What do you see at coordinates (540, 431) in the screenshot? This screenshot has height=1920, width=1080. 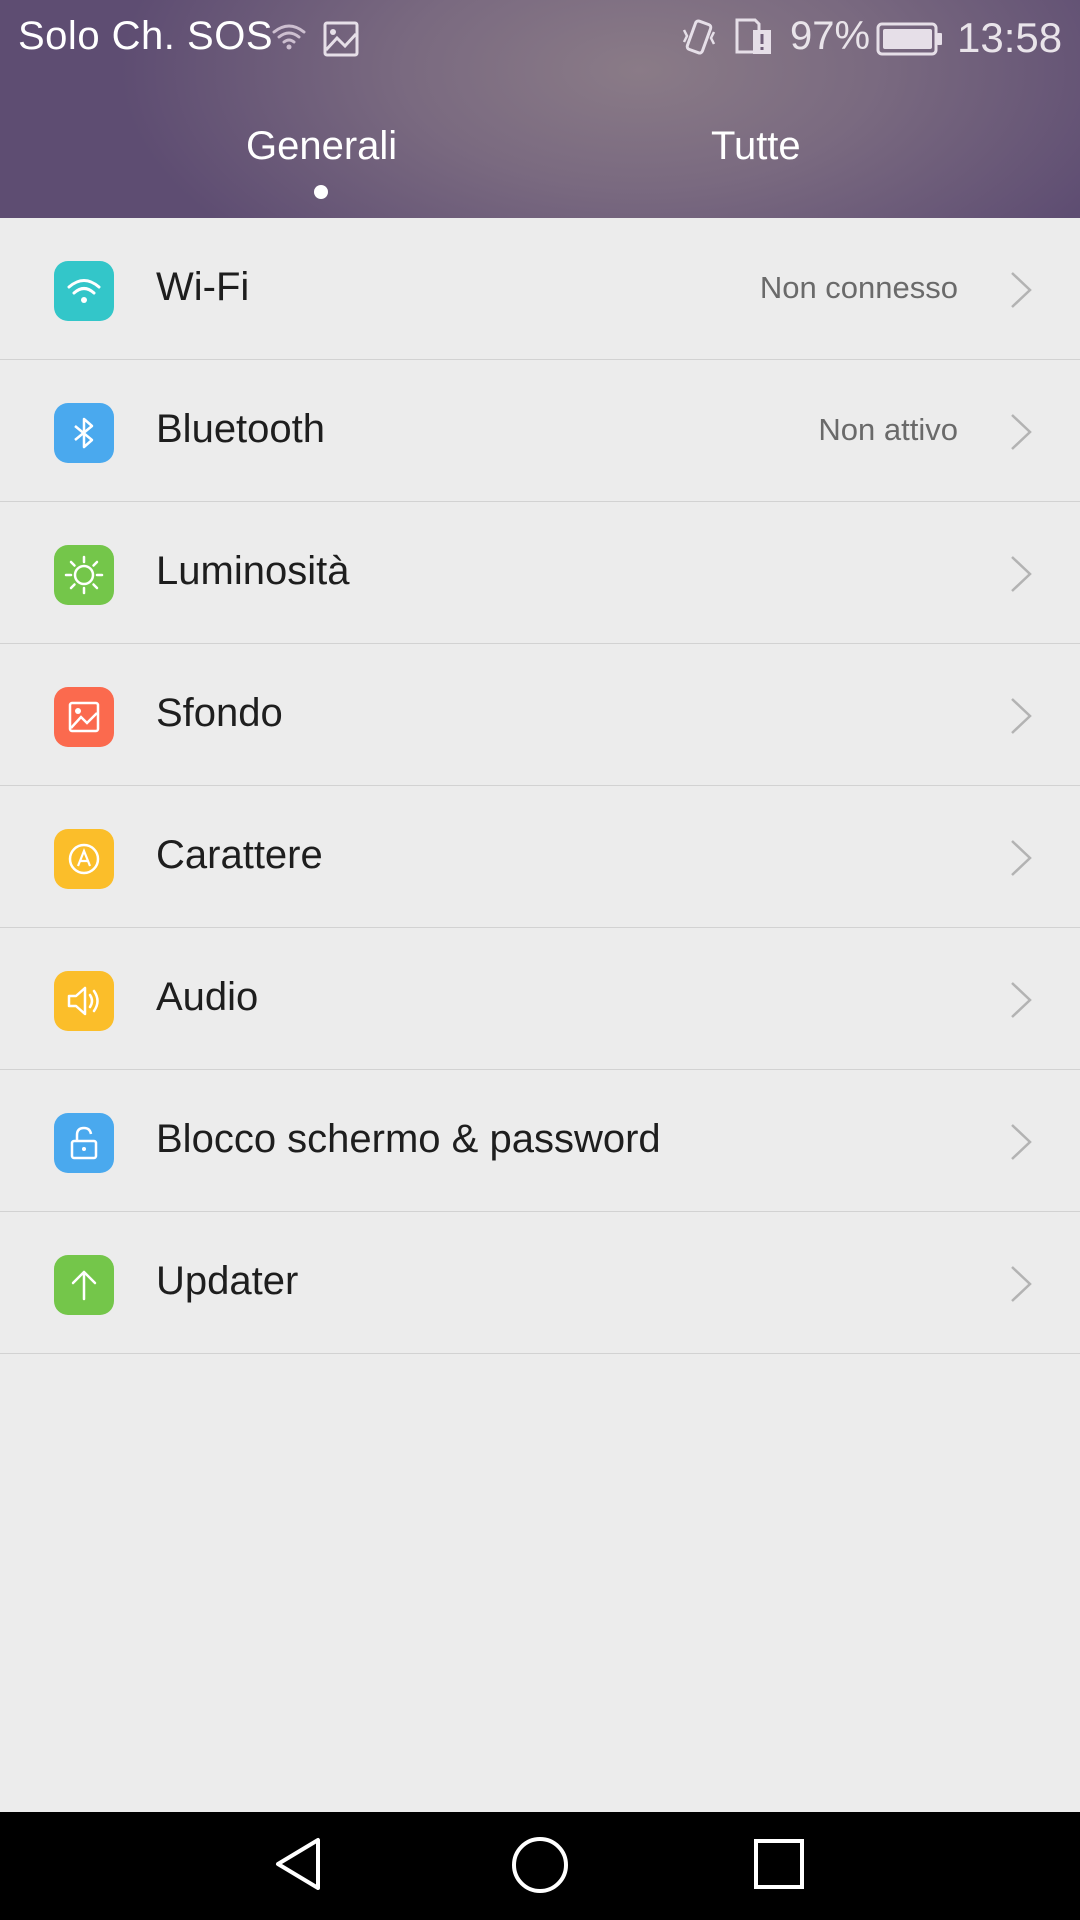 I see `setting-row-bluetooth: Bluetooth Non attivo` at bounding box center [540, 431].